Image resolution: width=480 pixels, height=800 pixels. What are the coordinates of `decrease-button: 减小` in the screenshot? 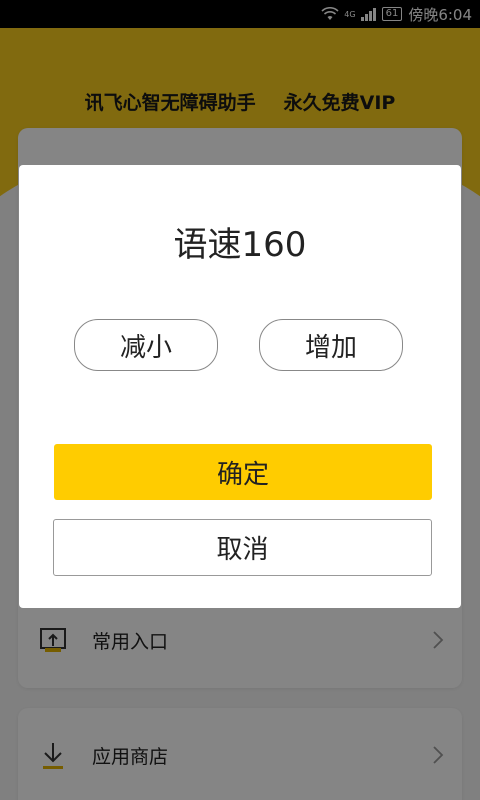 It's located at (146, 345).